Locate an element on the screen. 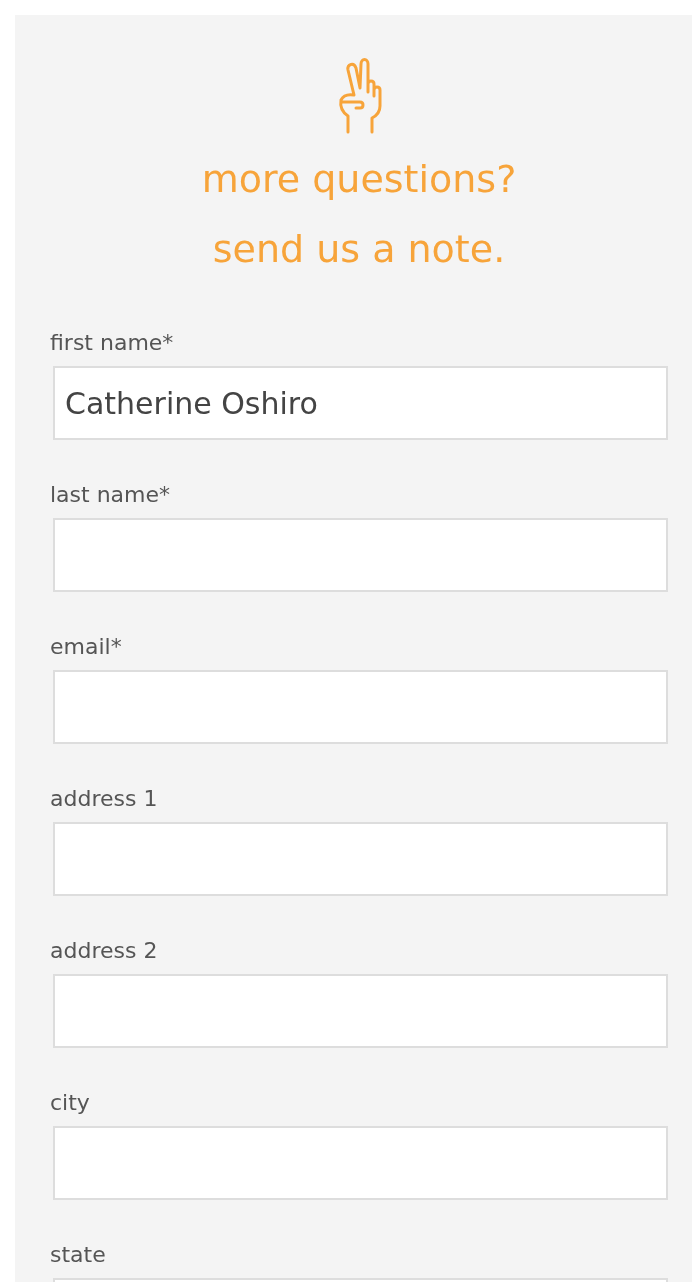 This screenshot has height=1282, width=692. field-label: state is located at coordinates (78, 1255).